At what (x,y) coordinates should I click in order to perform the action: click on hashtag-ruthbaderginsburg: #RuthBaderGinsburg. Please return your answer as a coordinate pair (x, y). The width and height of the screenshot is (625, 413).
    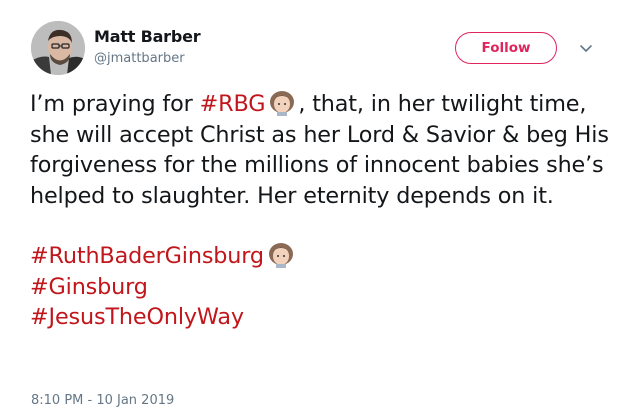
    Looking at the image, I should click on (147, 256).